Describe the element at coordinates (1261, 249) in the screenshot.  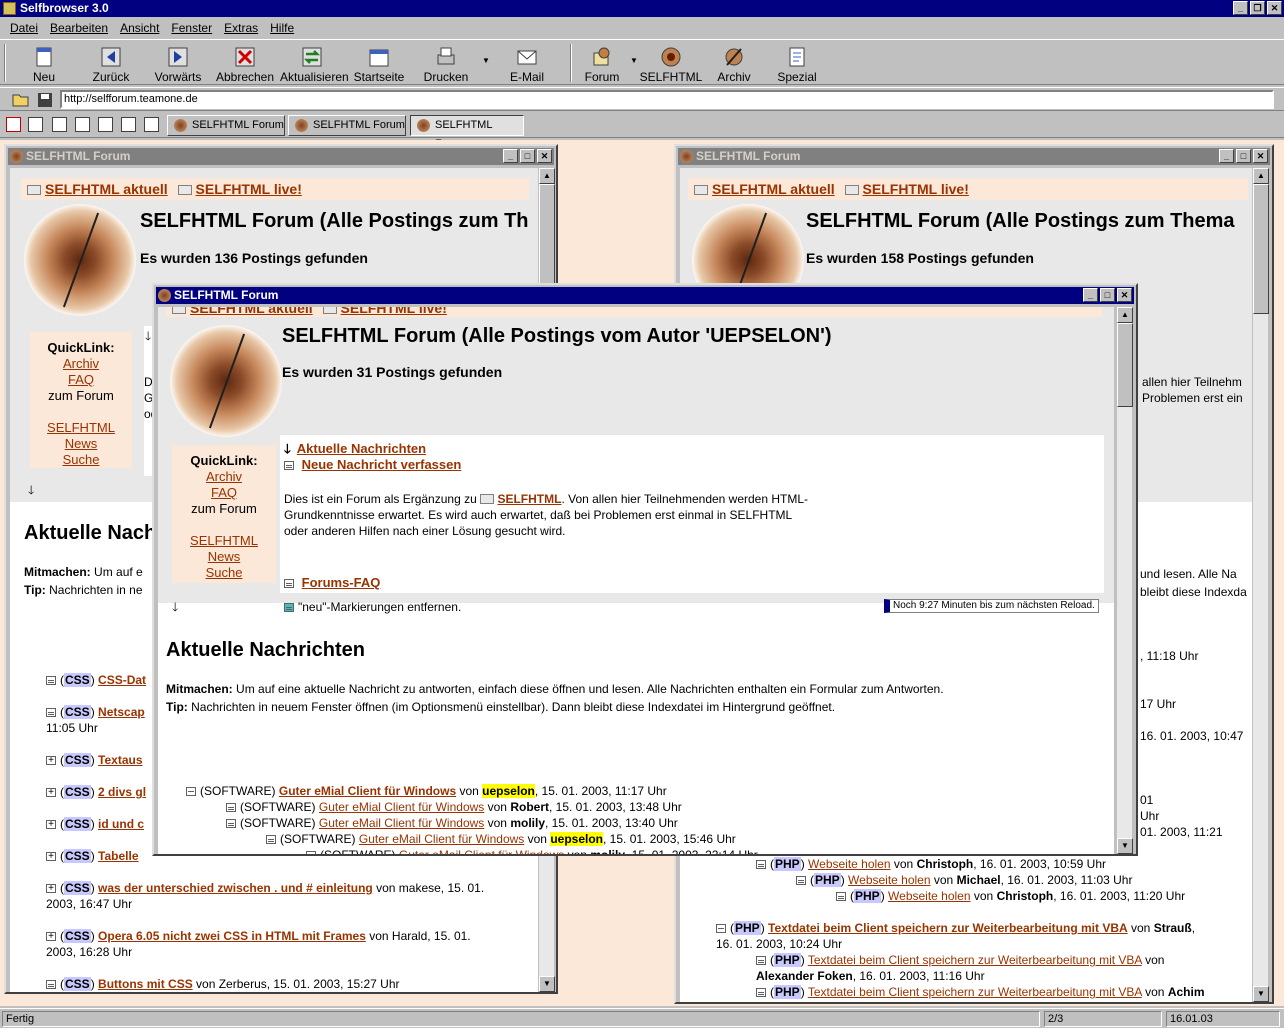
I see `scroll-thumb` at that location.